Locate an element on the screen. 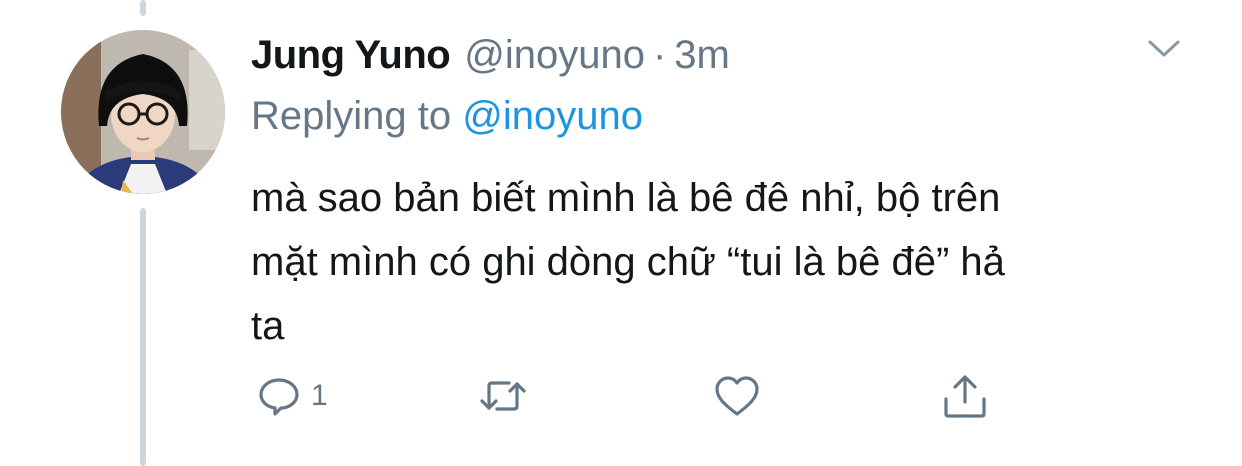 The height and width of the screenshot is (466, 1242). heart-icon is located at coordinates (737, 396).